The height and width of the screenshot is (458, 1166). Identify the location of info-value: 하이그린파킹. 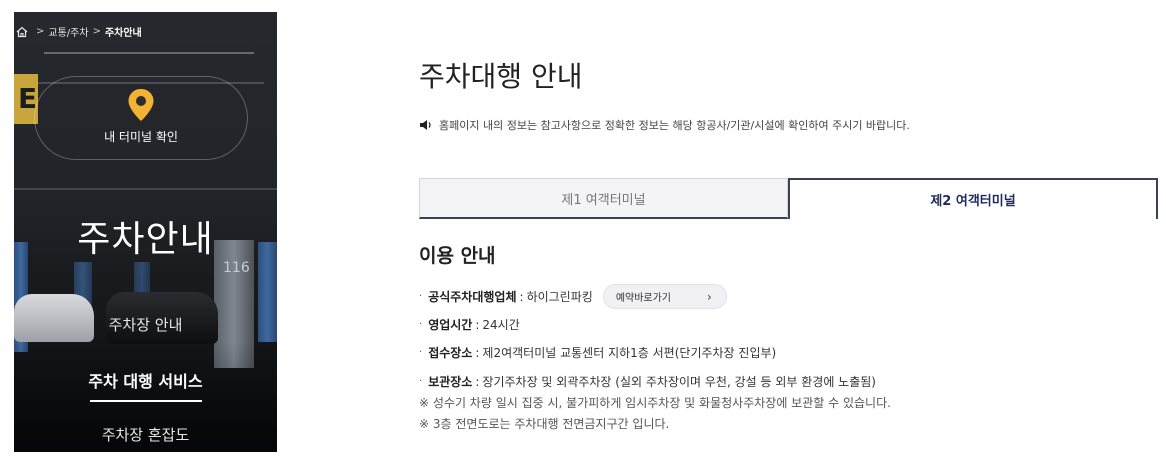
(559, 297).